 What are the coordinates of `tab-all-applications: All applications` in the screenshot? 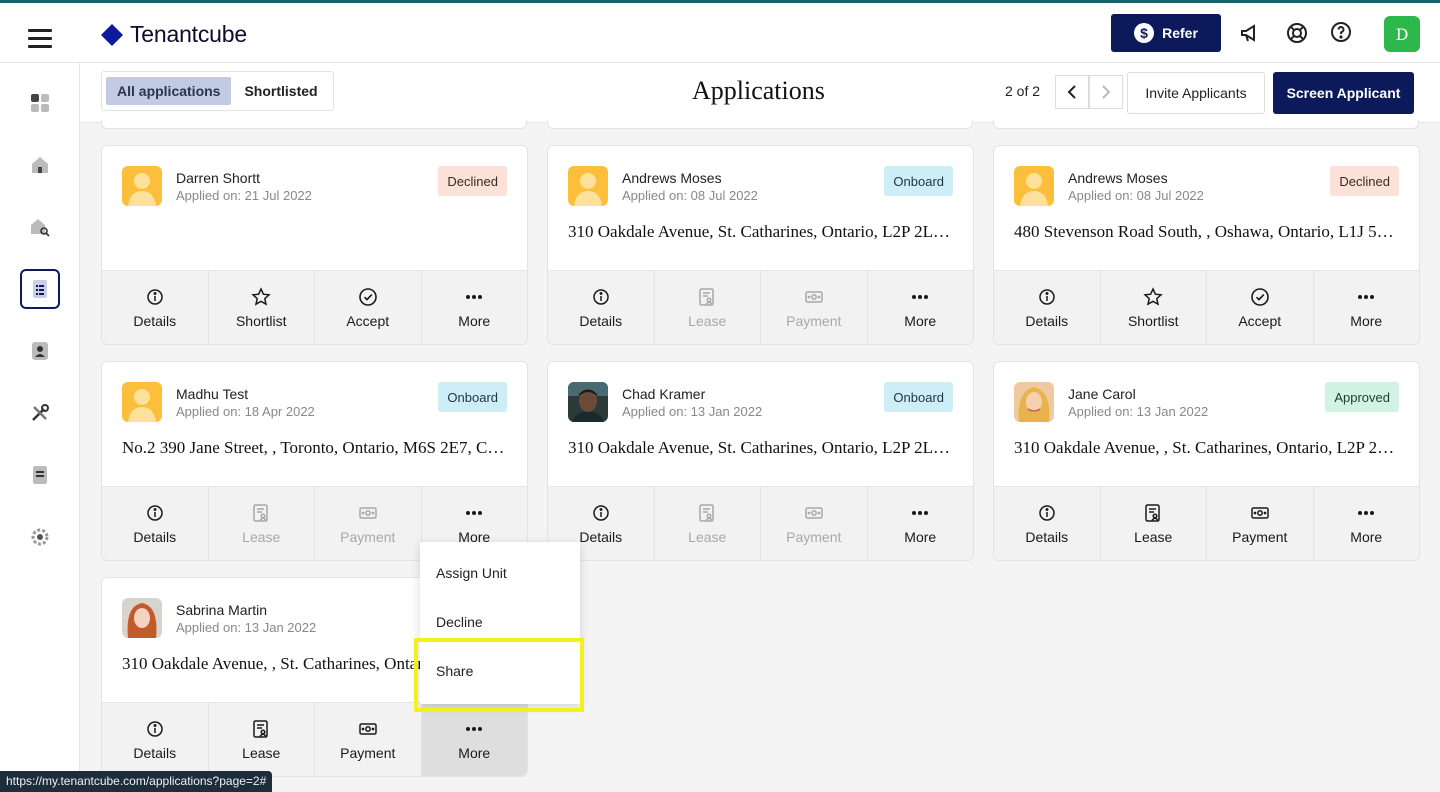 It's located at (169, 91).